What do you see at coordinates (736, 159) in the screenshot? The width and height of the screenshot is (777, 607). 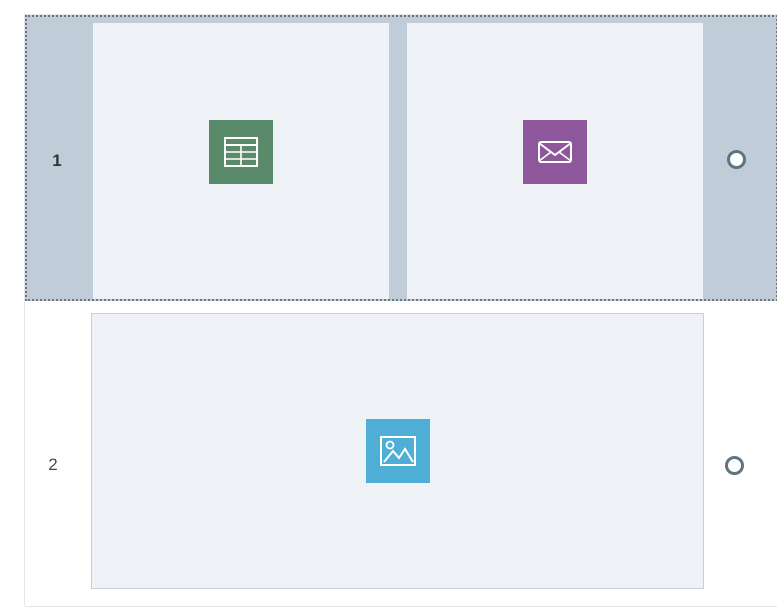 I see `row-1-radio` at bounding box center [736, 159].